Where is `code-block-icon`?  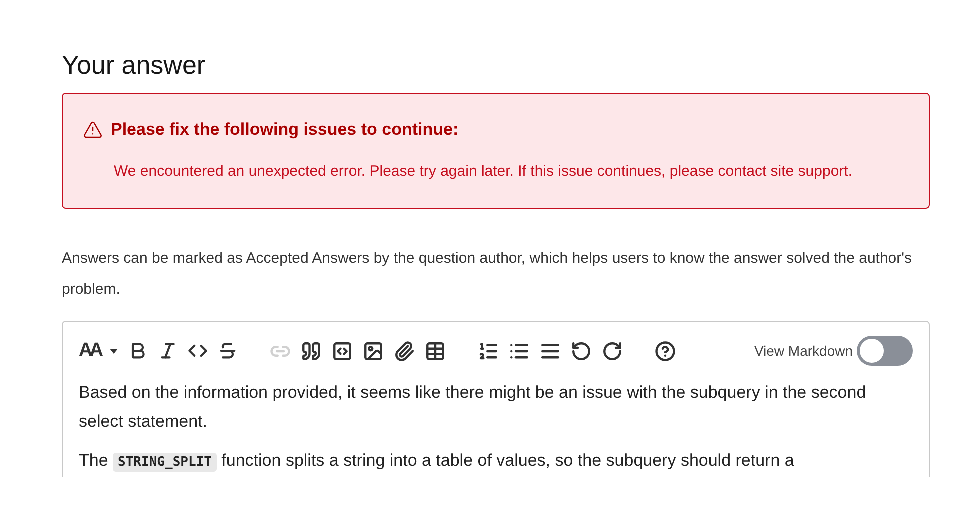
code-block-icon is located at coordinates (343, 351).